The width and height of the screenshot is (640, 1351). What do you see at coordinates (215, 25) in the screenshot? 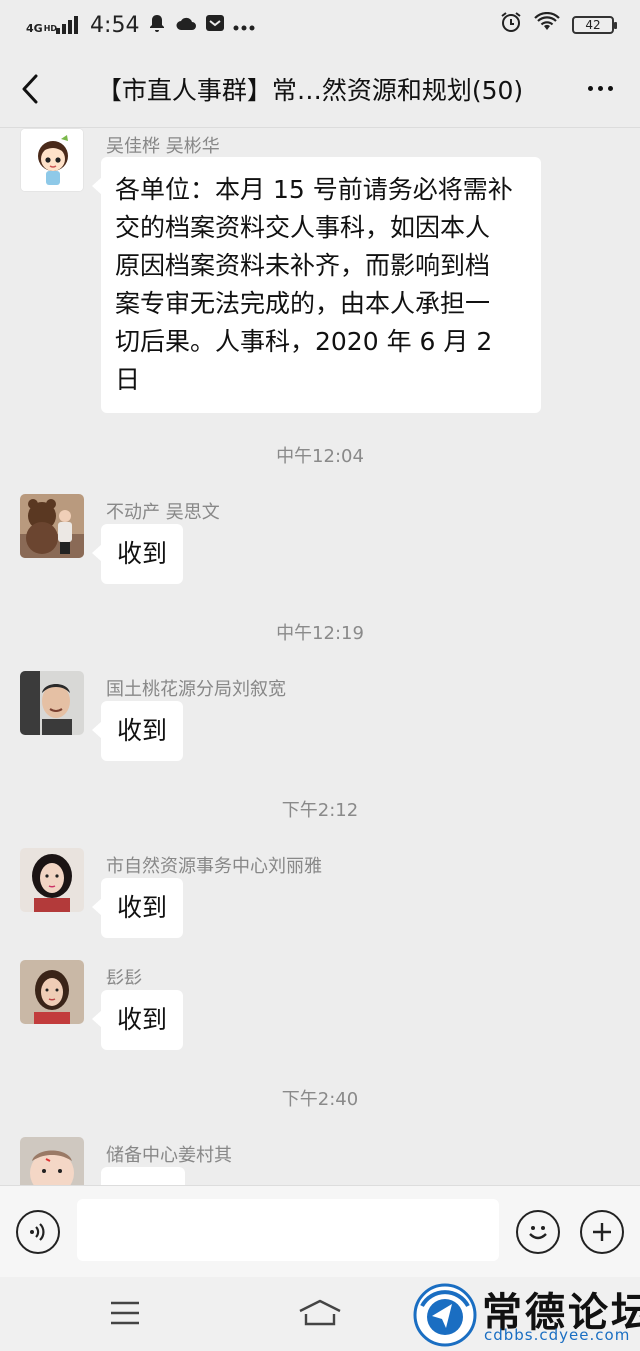
I see `mail-icon` at bounding box center [215, 25].